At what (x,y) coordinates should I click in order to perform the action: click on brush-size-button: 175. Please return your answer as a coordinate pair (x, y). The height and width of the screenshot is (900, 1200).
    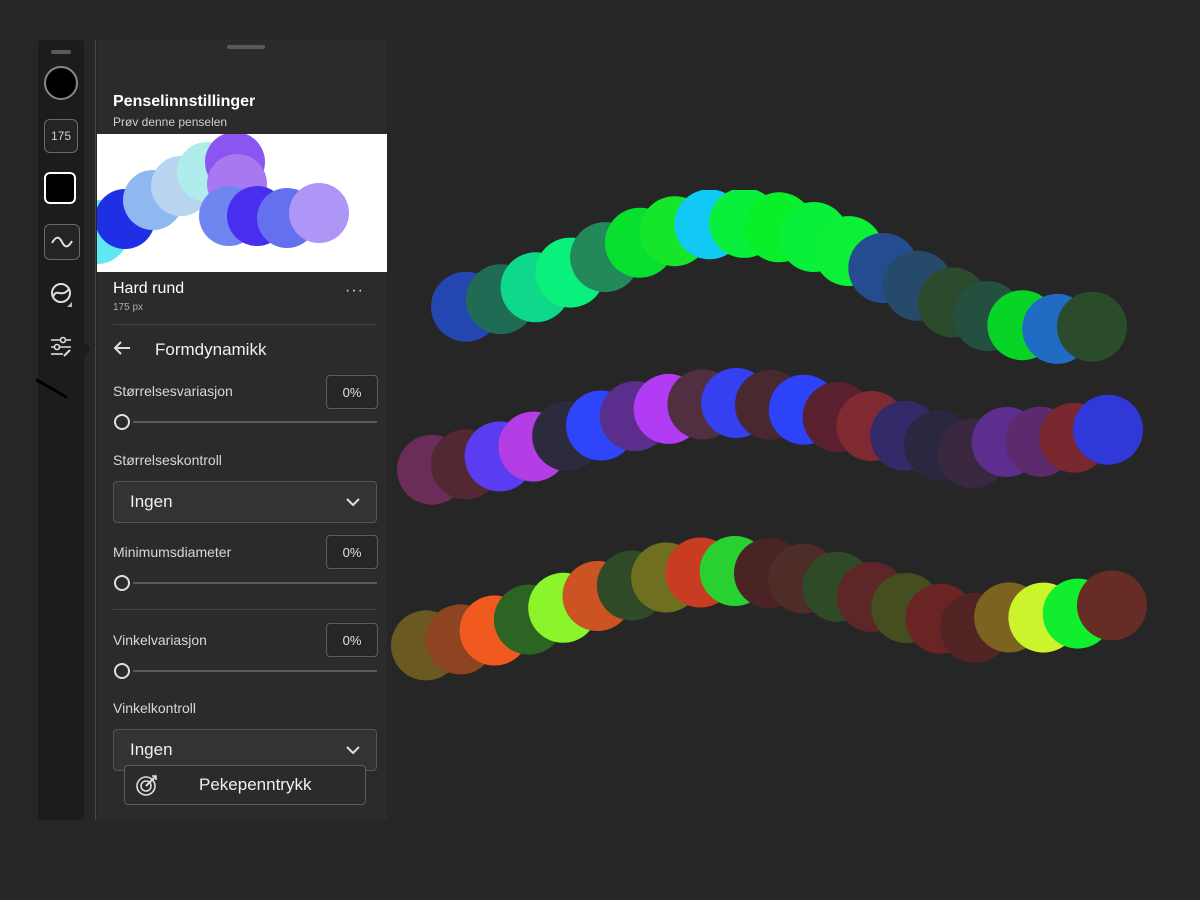
    Looking at the image, I should click on (61, 136).